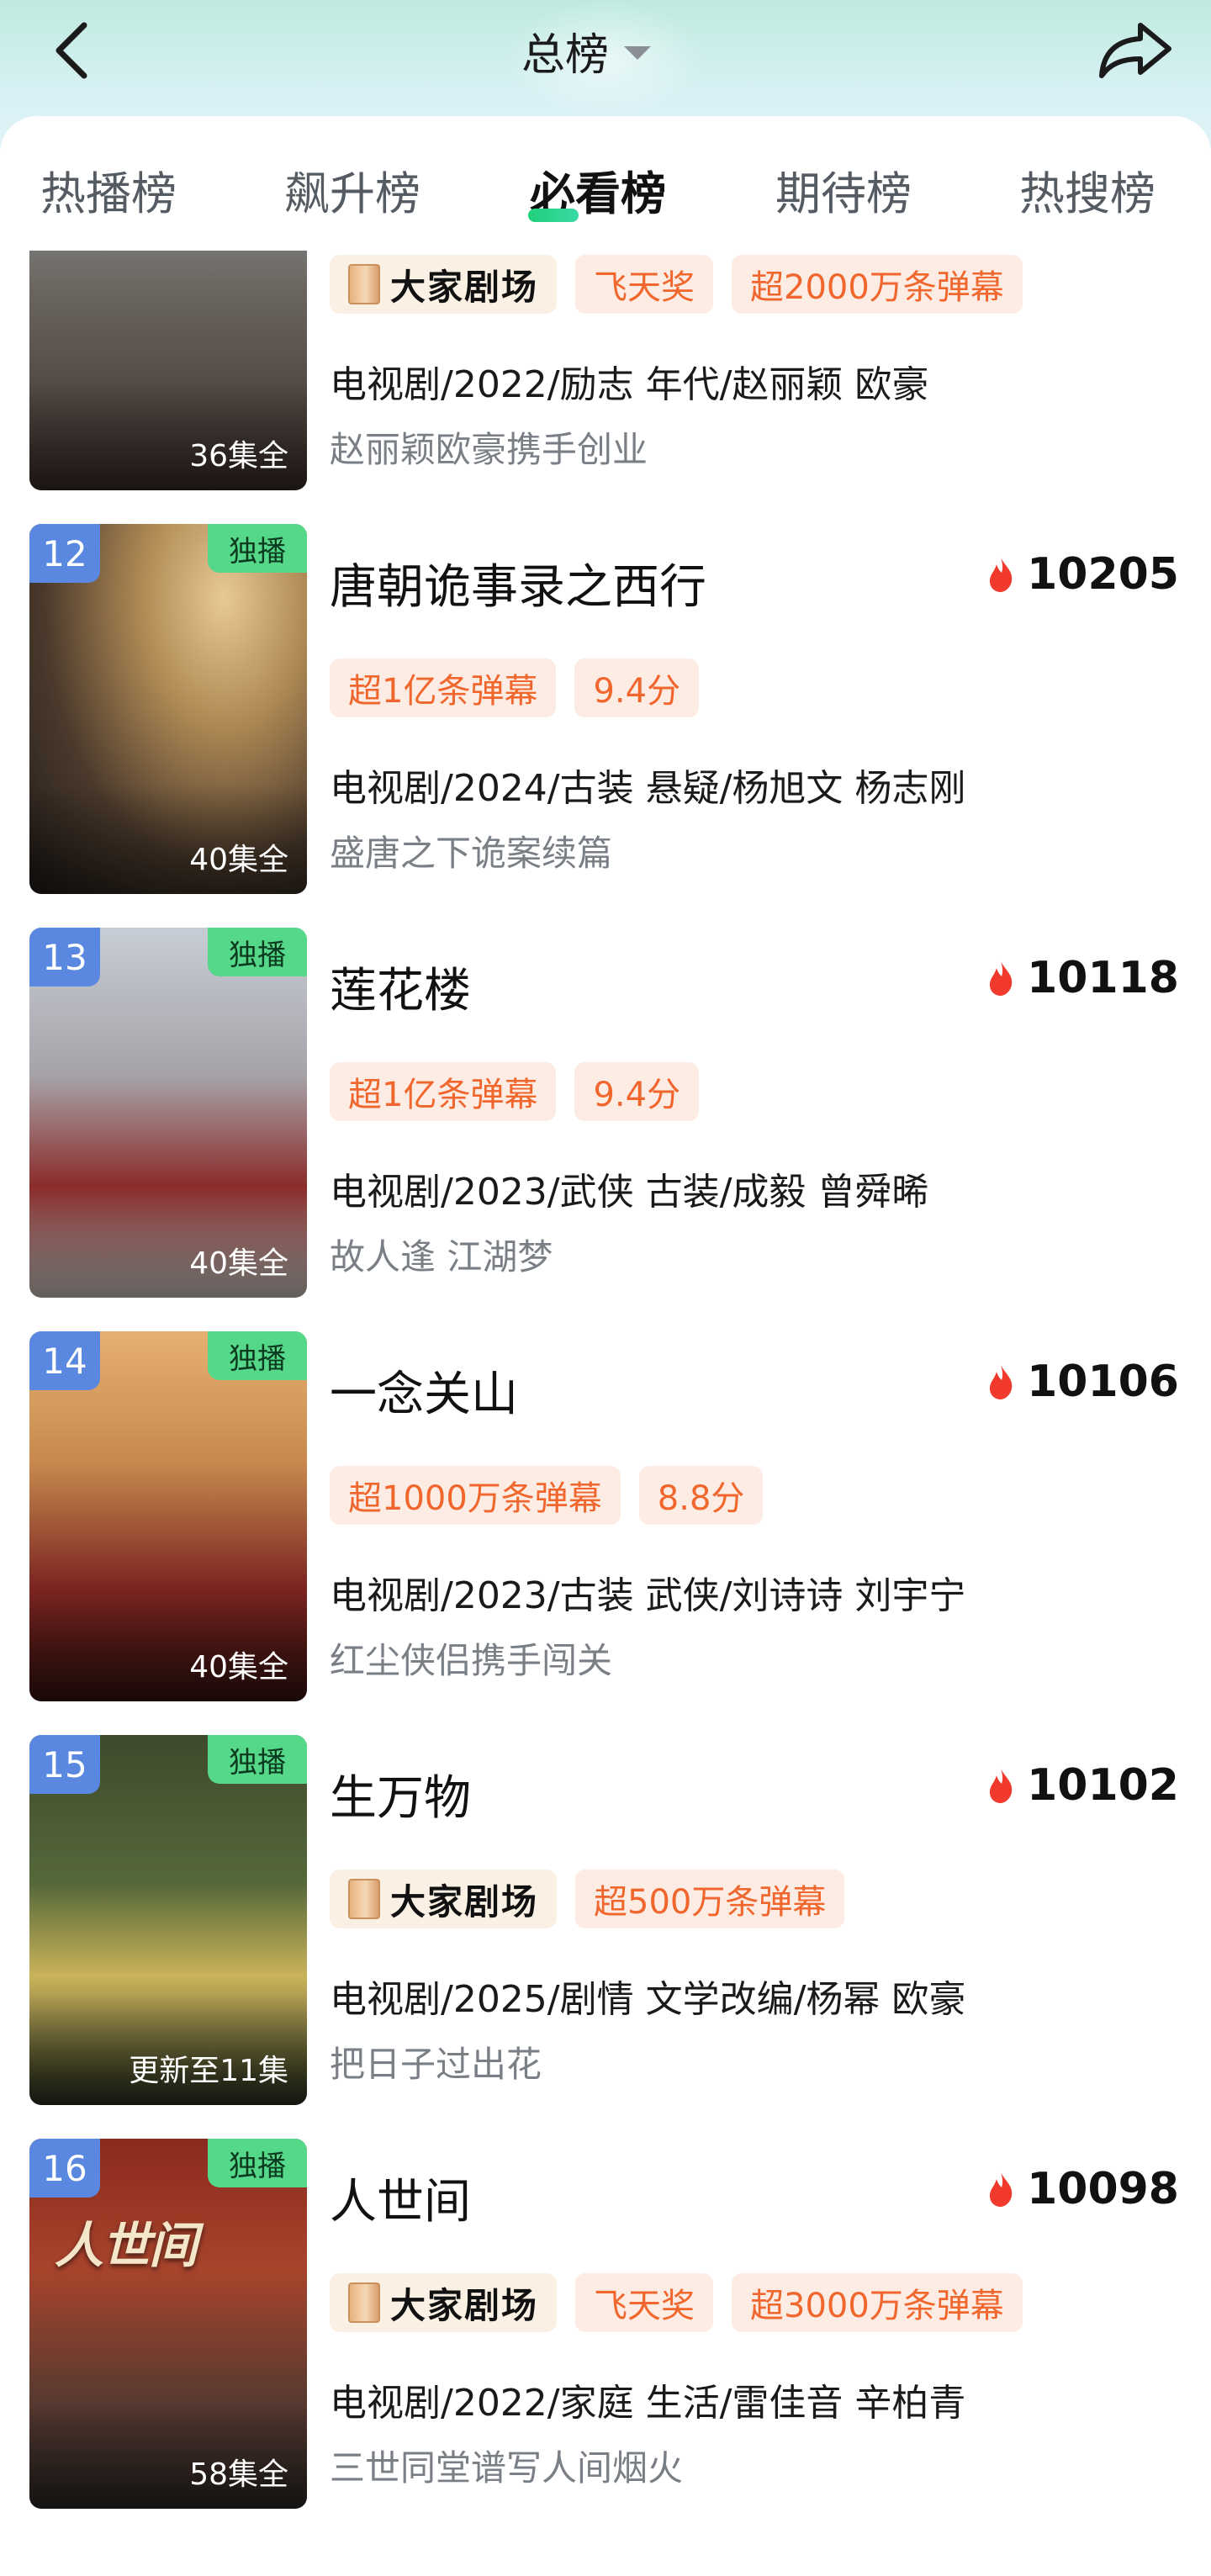 The image size is (1211, 2576). I want to click on rank-badge: 16, so click(64, 2168).